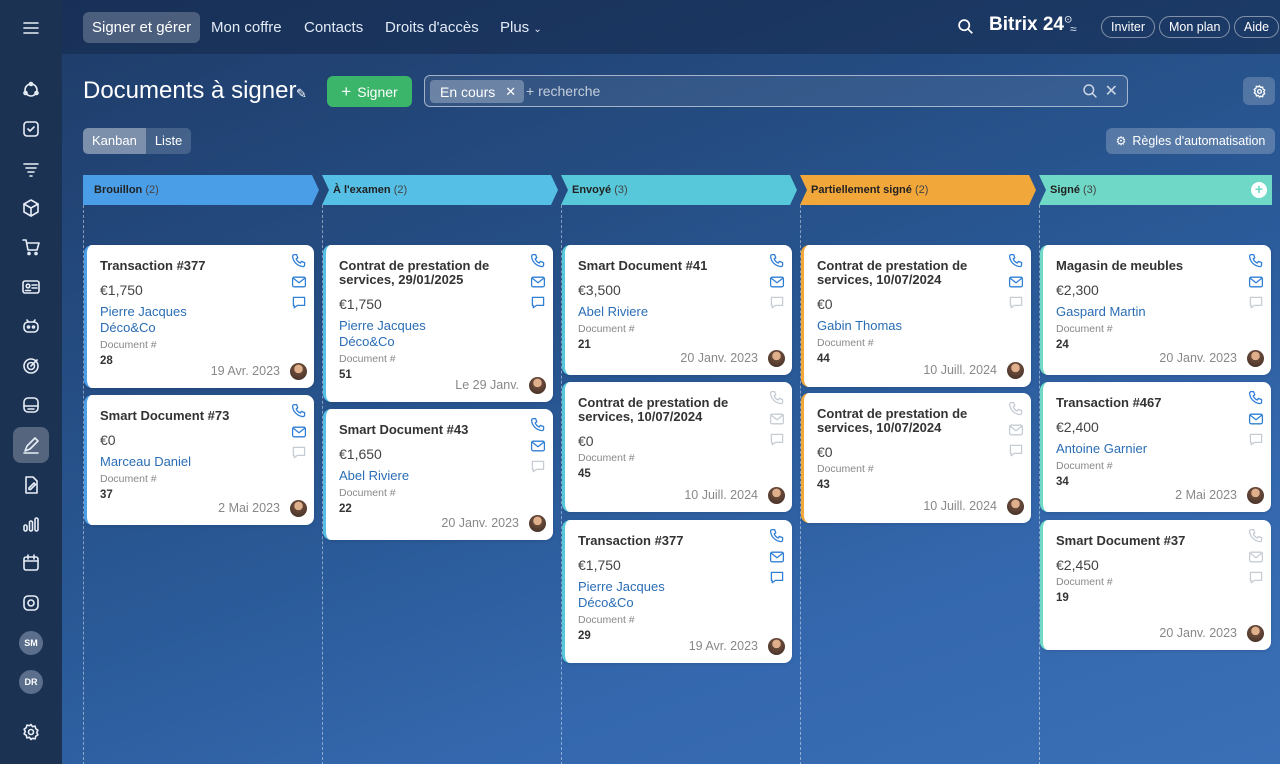  I want to click on nav-contacts: Contacts, so click(333, 27).